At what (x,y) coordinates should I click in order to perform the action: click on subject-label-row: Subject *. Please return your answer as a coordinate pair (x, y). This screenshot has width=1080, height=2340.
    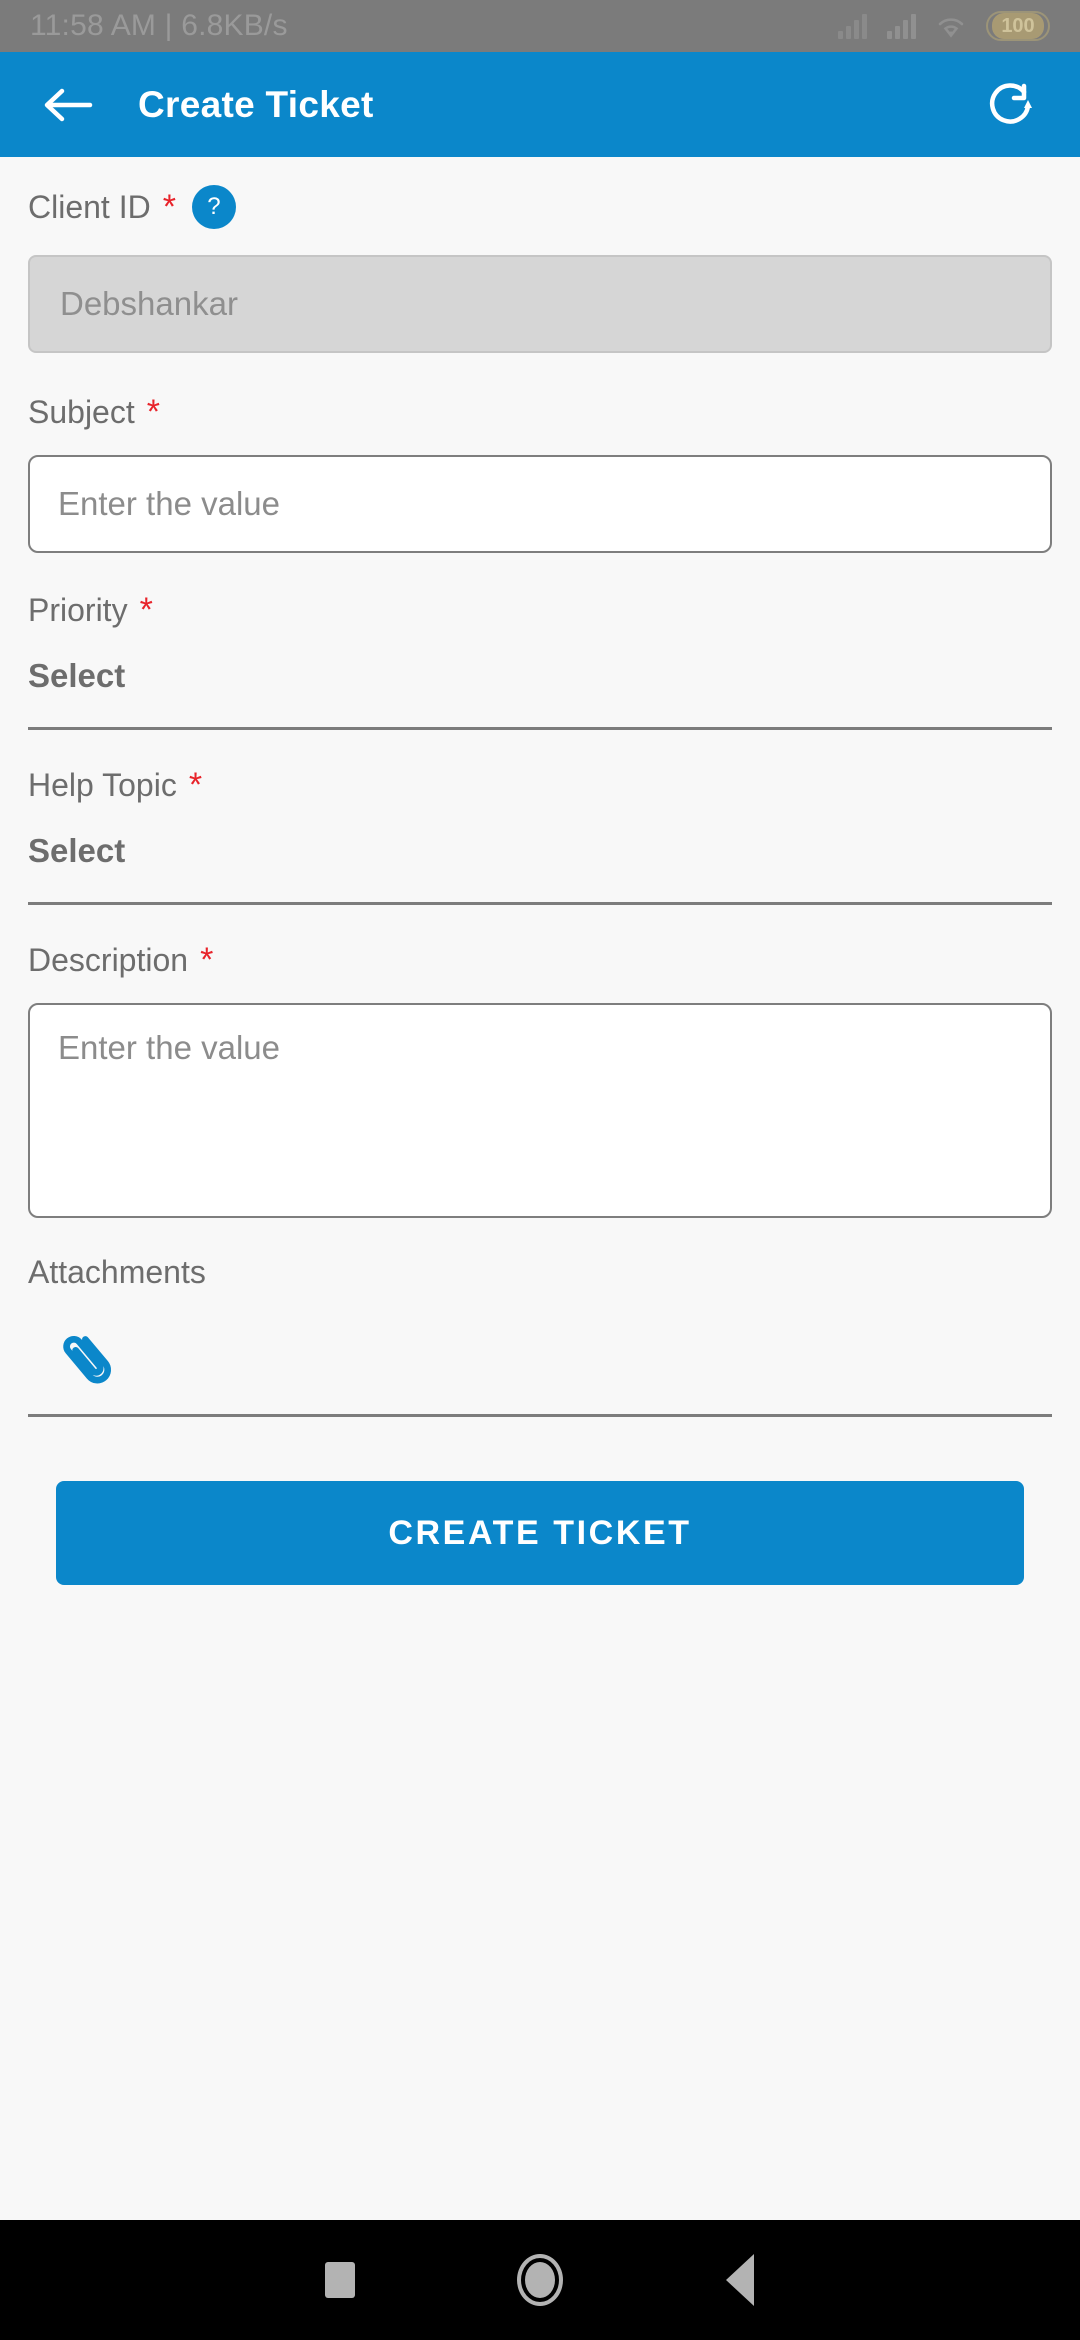
    Looking at the image, I should click on (540, 412).